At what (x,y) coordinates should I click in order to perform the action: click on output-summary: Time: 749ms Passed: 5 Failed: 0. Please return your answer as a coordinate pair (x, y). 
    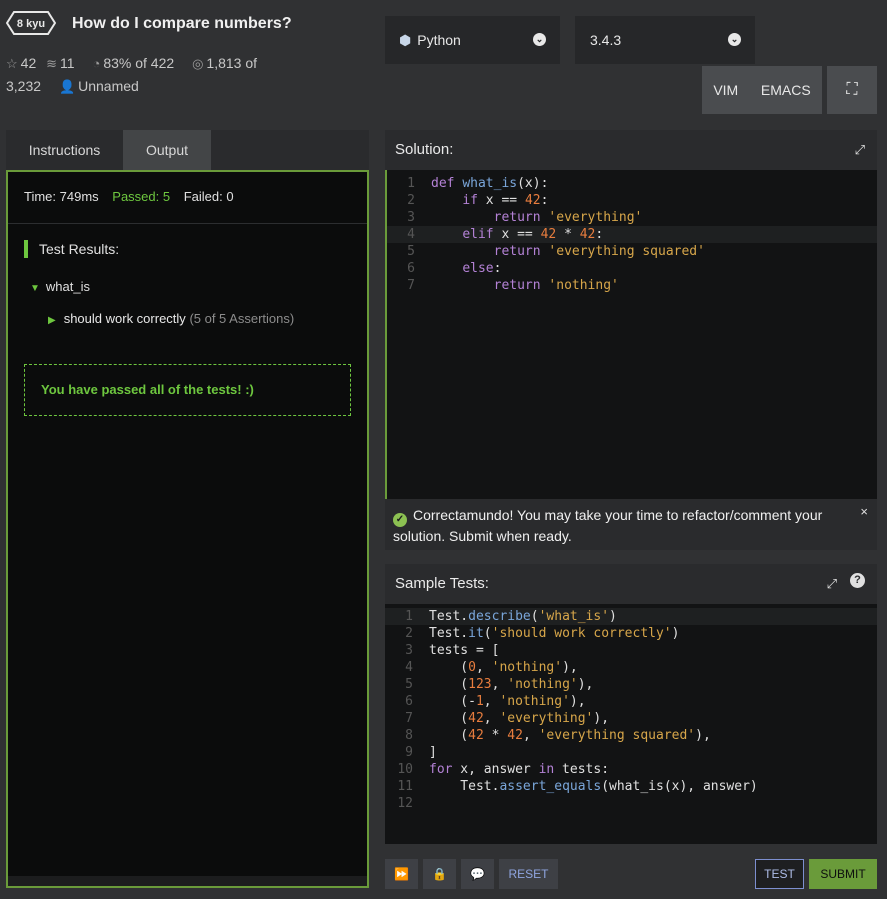
    Looking at the image, I should click on (187, 198).